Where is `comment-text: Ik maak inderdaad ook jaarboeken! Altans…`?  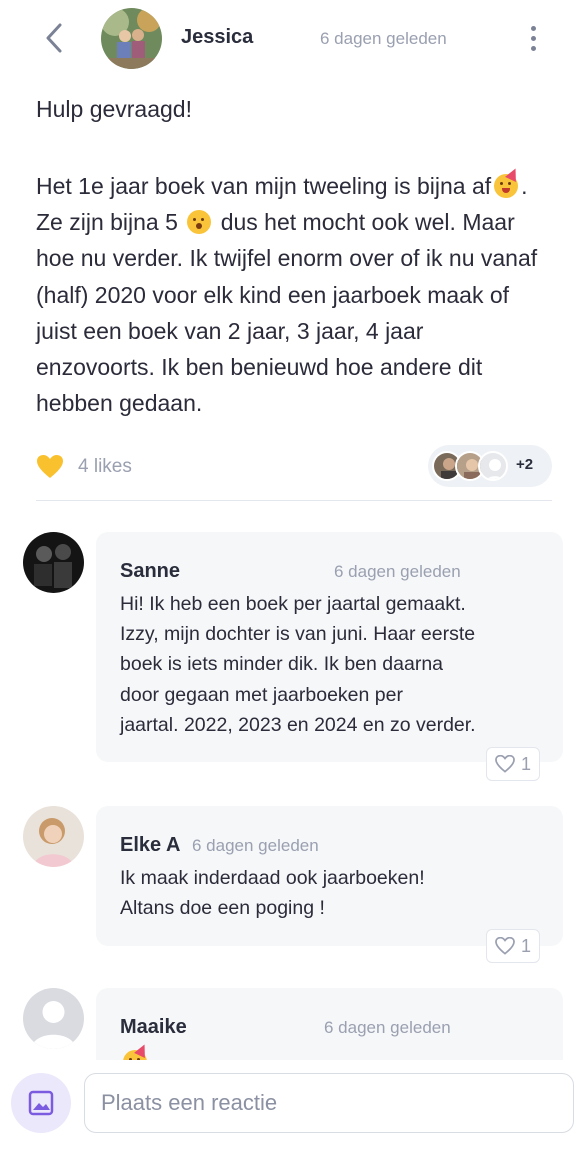 comment-text: Ik maak inderdaad ook jaarboeken! Altans… is located at coordinates (272, 893).